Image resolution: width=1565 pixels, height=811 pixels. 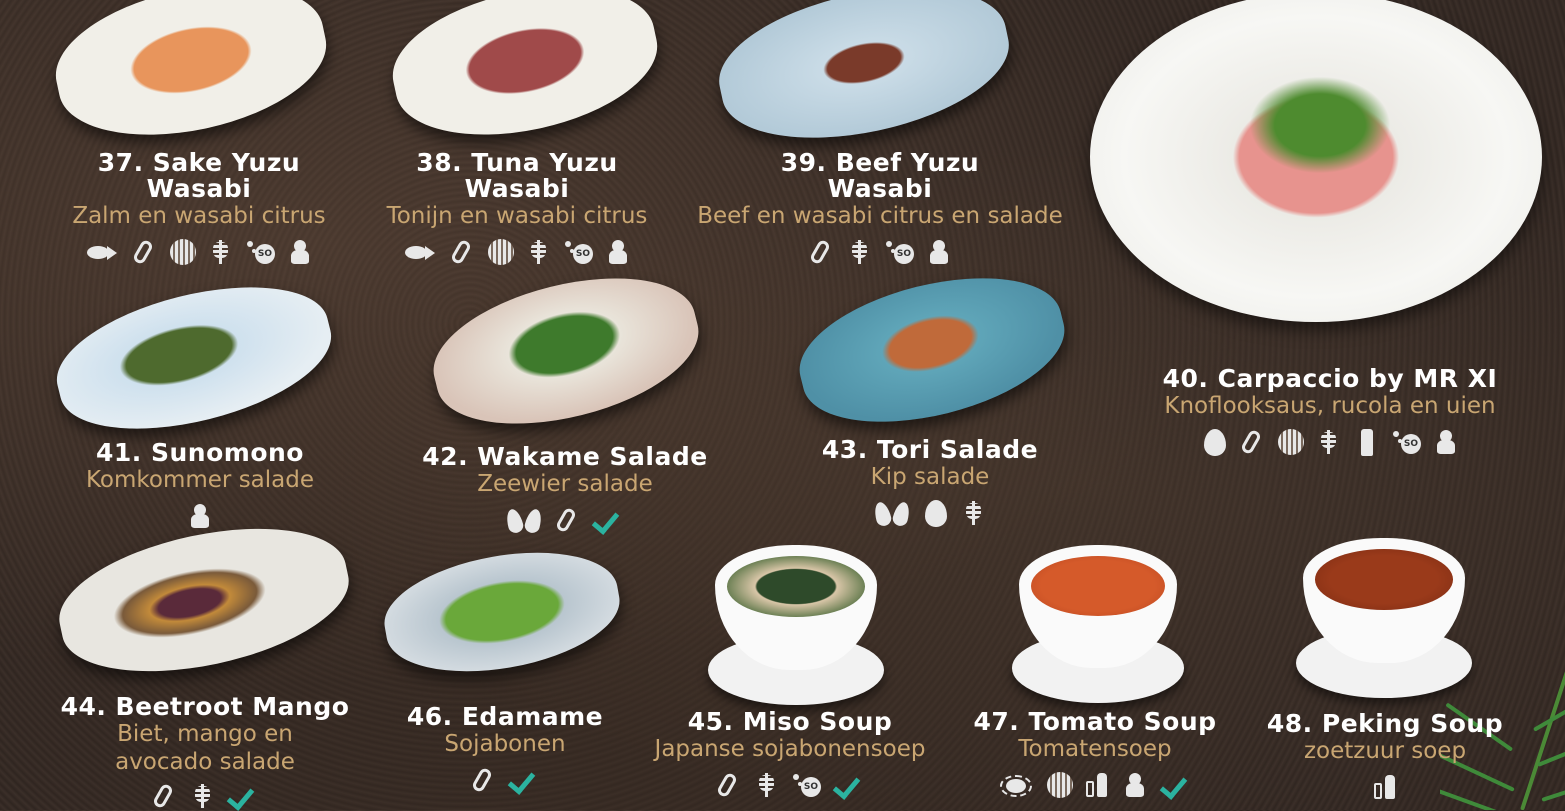 What do you see at coordinates (517, 216) in the screenshot?
I see `dish-description: Tonijn en wasabi citrus` at bounding box center [517, 216].